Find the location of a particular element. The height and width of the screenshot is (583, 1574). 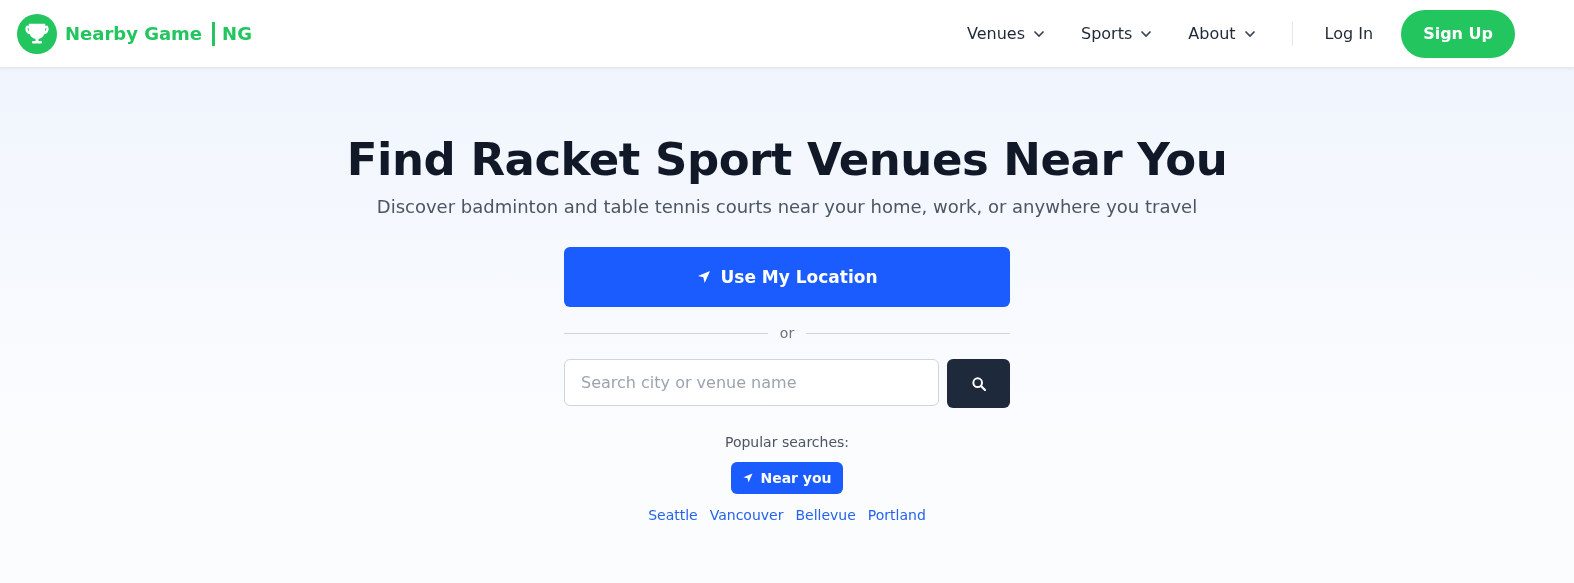

search-icon is located at coordinates (978, 383).